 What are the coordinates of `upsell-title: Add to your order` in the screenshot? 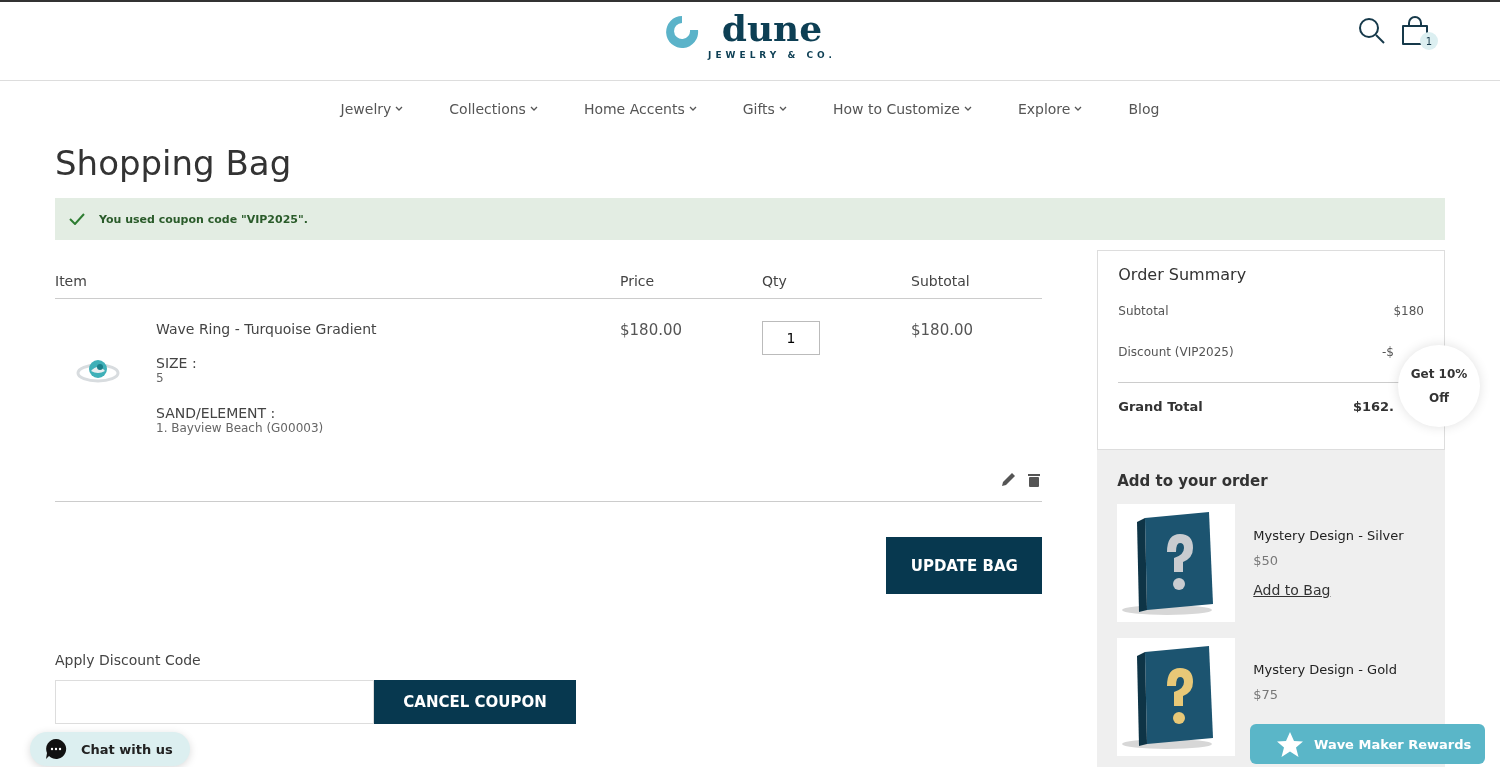 It's located at (1193, 481).